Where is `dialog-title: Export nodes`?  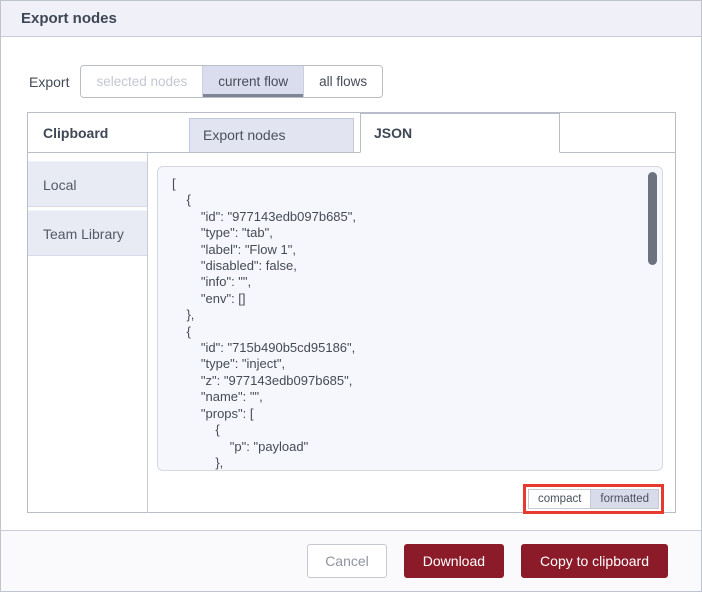
dialog-title: Export nodes is located at coordinates (351, 19).